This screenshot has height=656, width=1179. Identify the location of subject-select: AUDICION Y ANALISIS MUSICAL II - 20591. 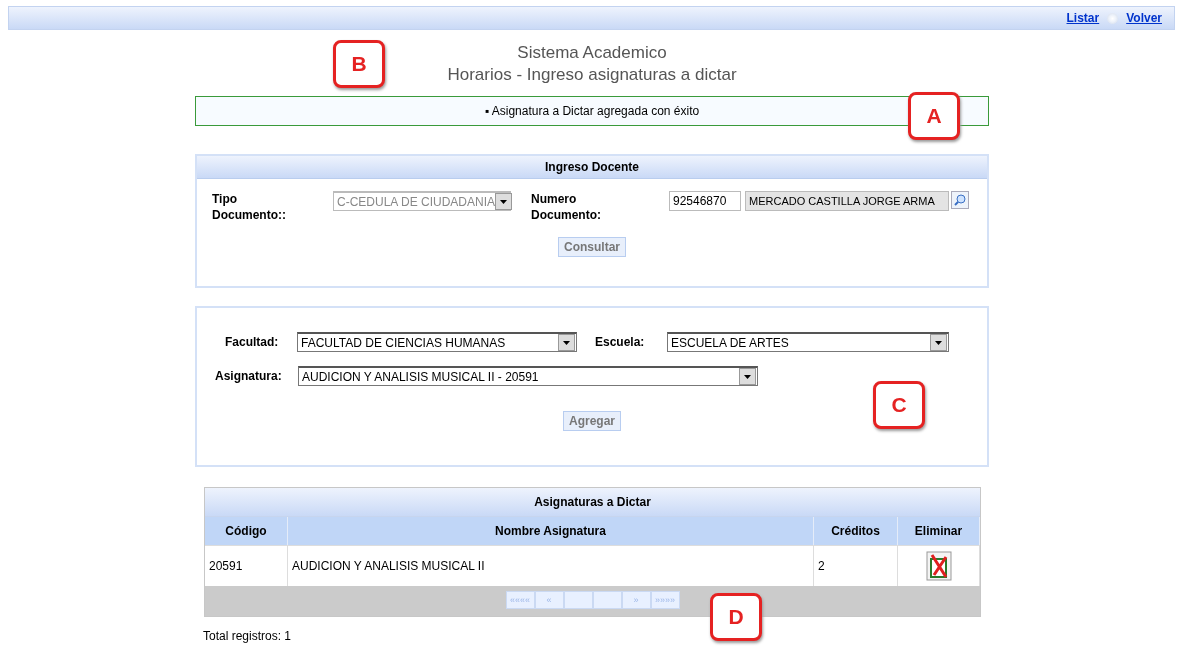
(528, 376).